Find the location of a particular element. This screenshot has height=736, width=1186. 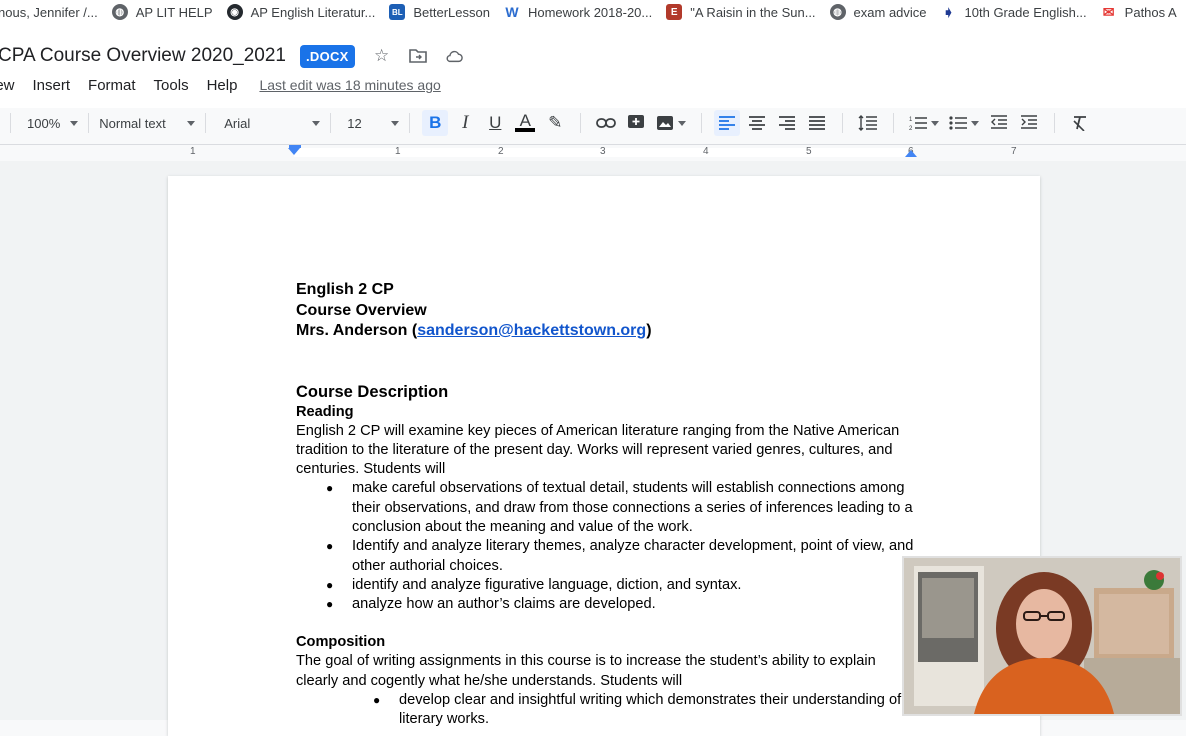

right-indent-marker is located at coordinates (911, 153).